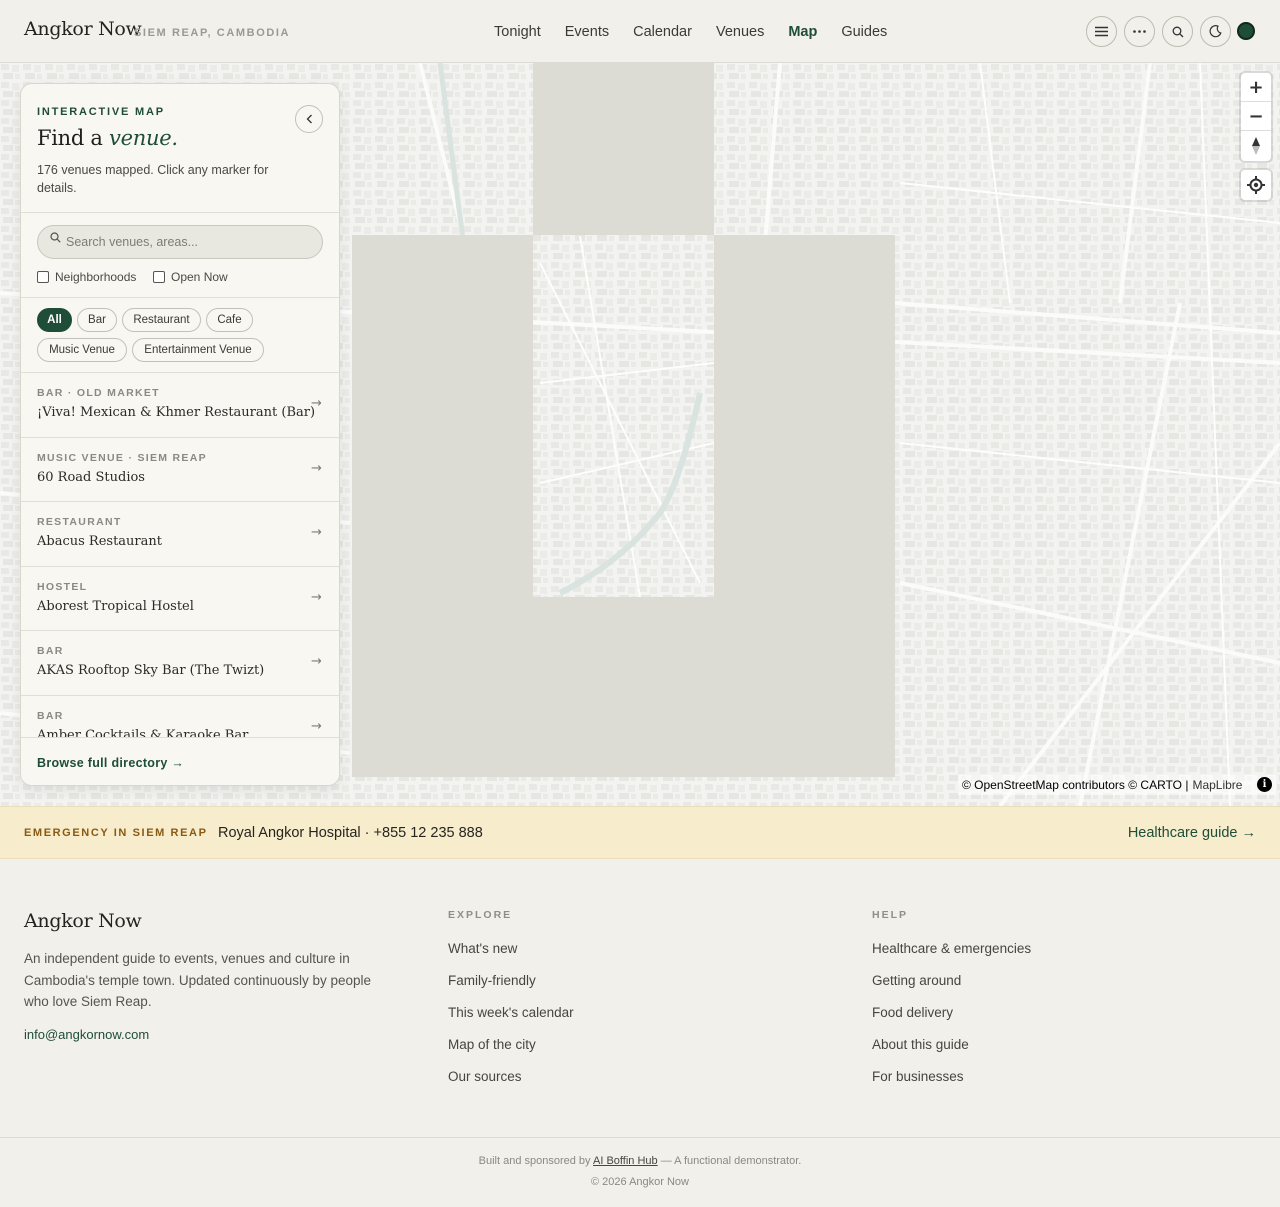 Image resolution: width=1280 pixels, height=1207 pixels. What do you see at coordinates (951, 1053) in the screenshot?
I see `footer-link-about: About this guide` at bounding box center [951, 1053].